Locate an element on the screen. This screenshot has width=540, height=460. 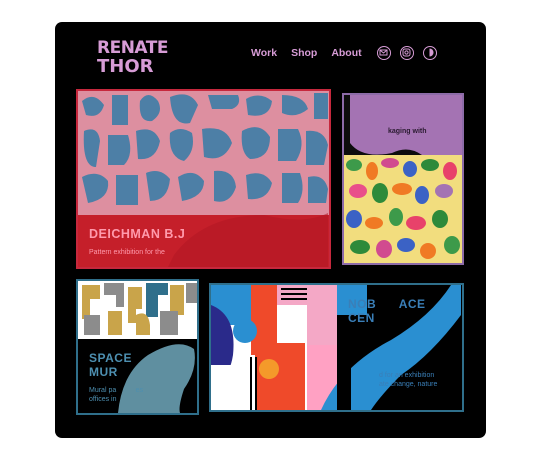
card-title-line-2: CEN is located at coordinates (361, 318).